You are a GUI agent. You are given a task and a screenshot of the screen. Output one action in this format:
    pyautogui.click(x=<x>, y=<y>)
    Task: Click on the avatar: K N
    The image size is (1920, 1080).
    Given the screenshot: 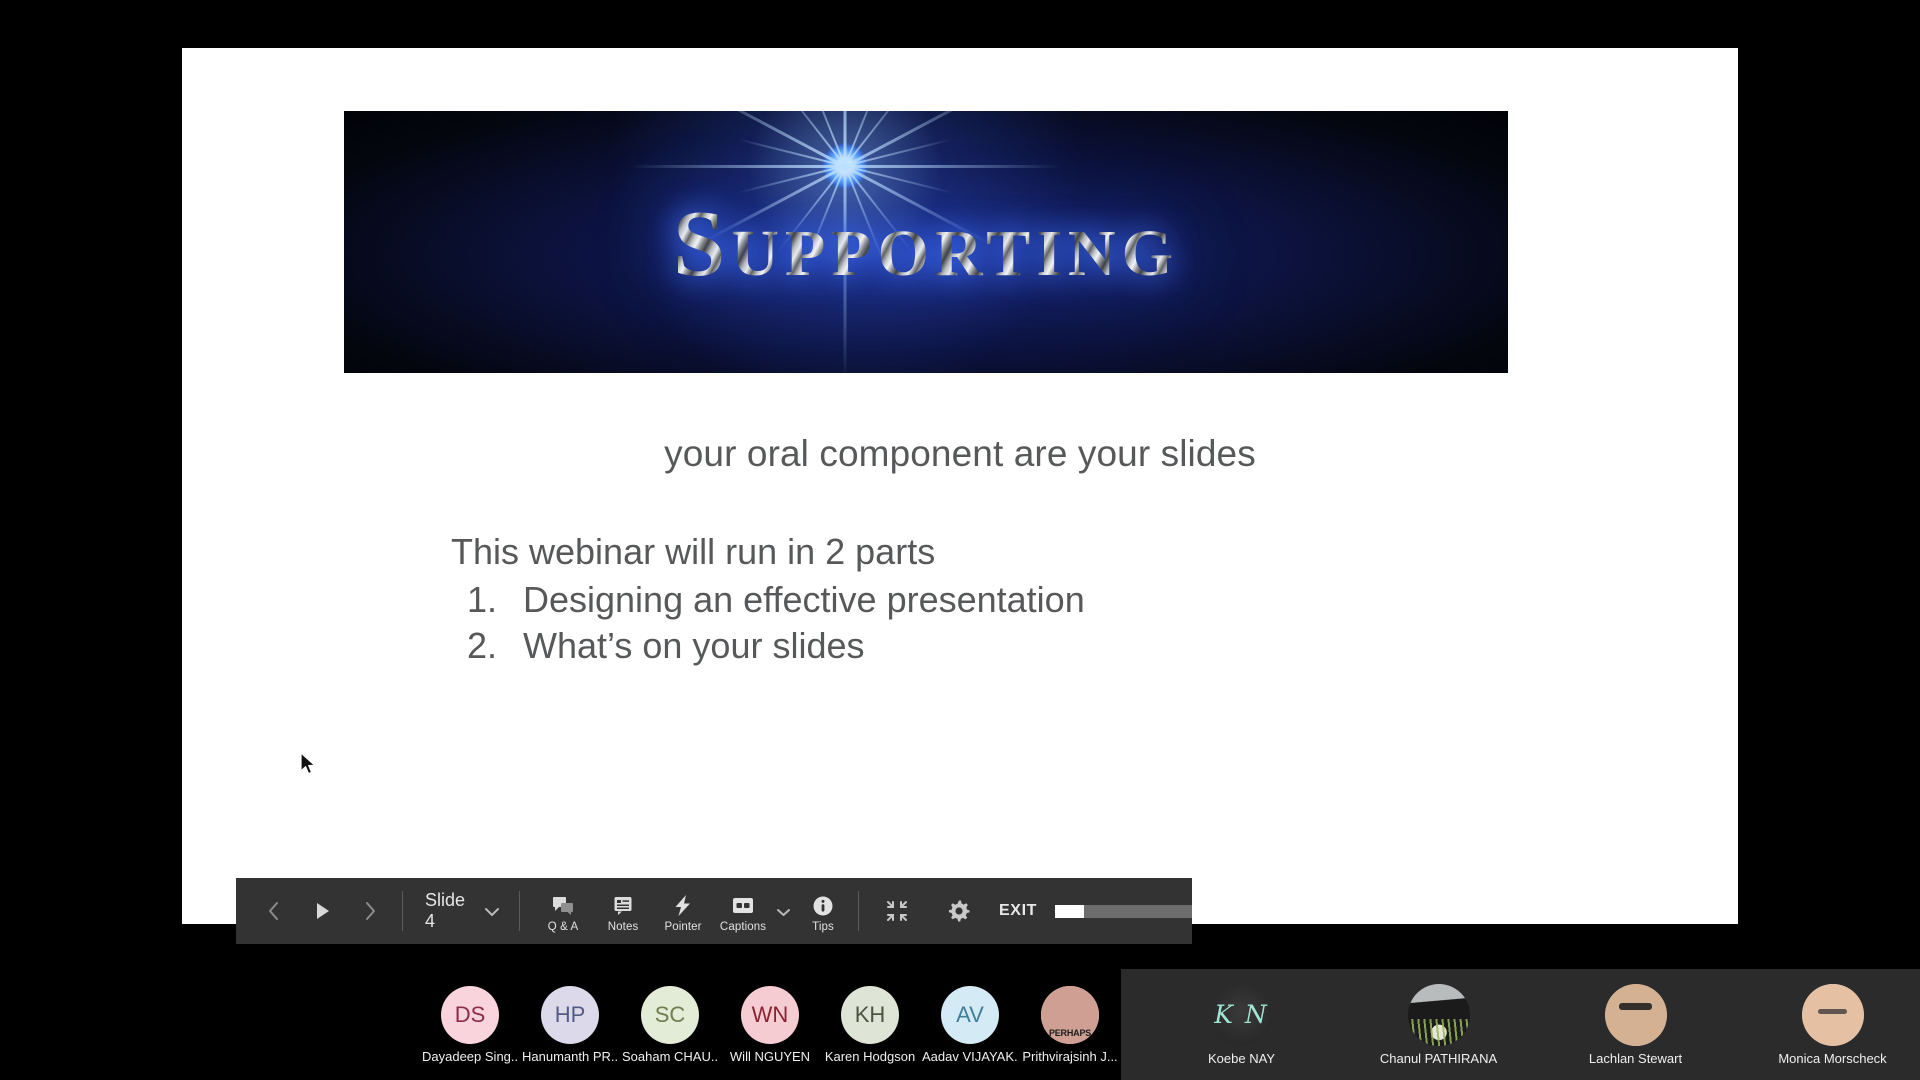 What is the action you would take?
    pyautogui.click(x=1241, y=1014)
    